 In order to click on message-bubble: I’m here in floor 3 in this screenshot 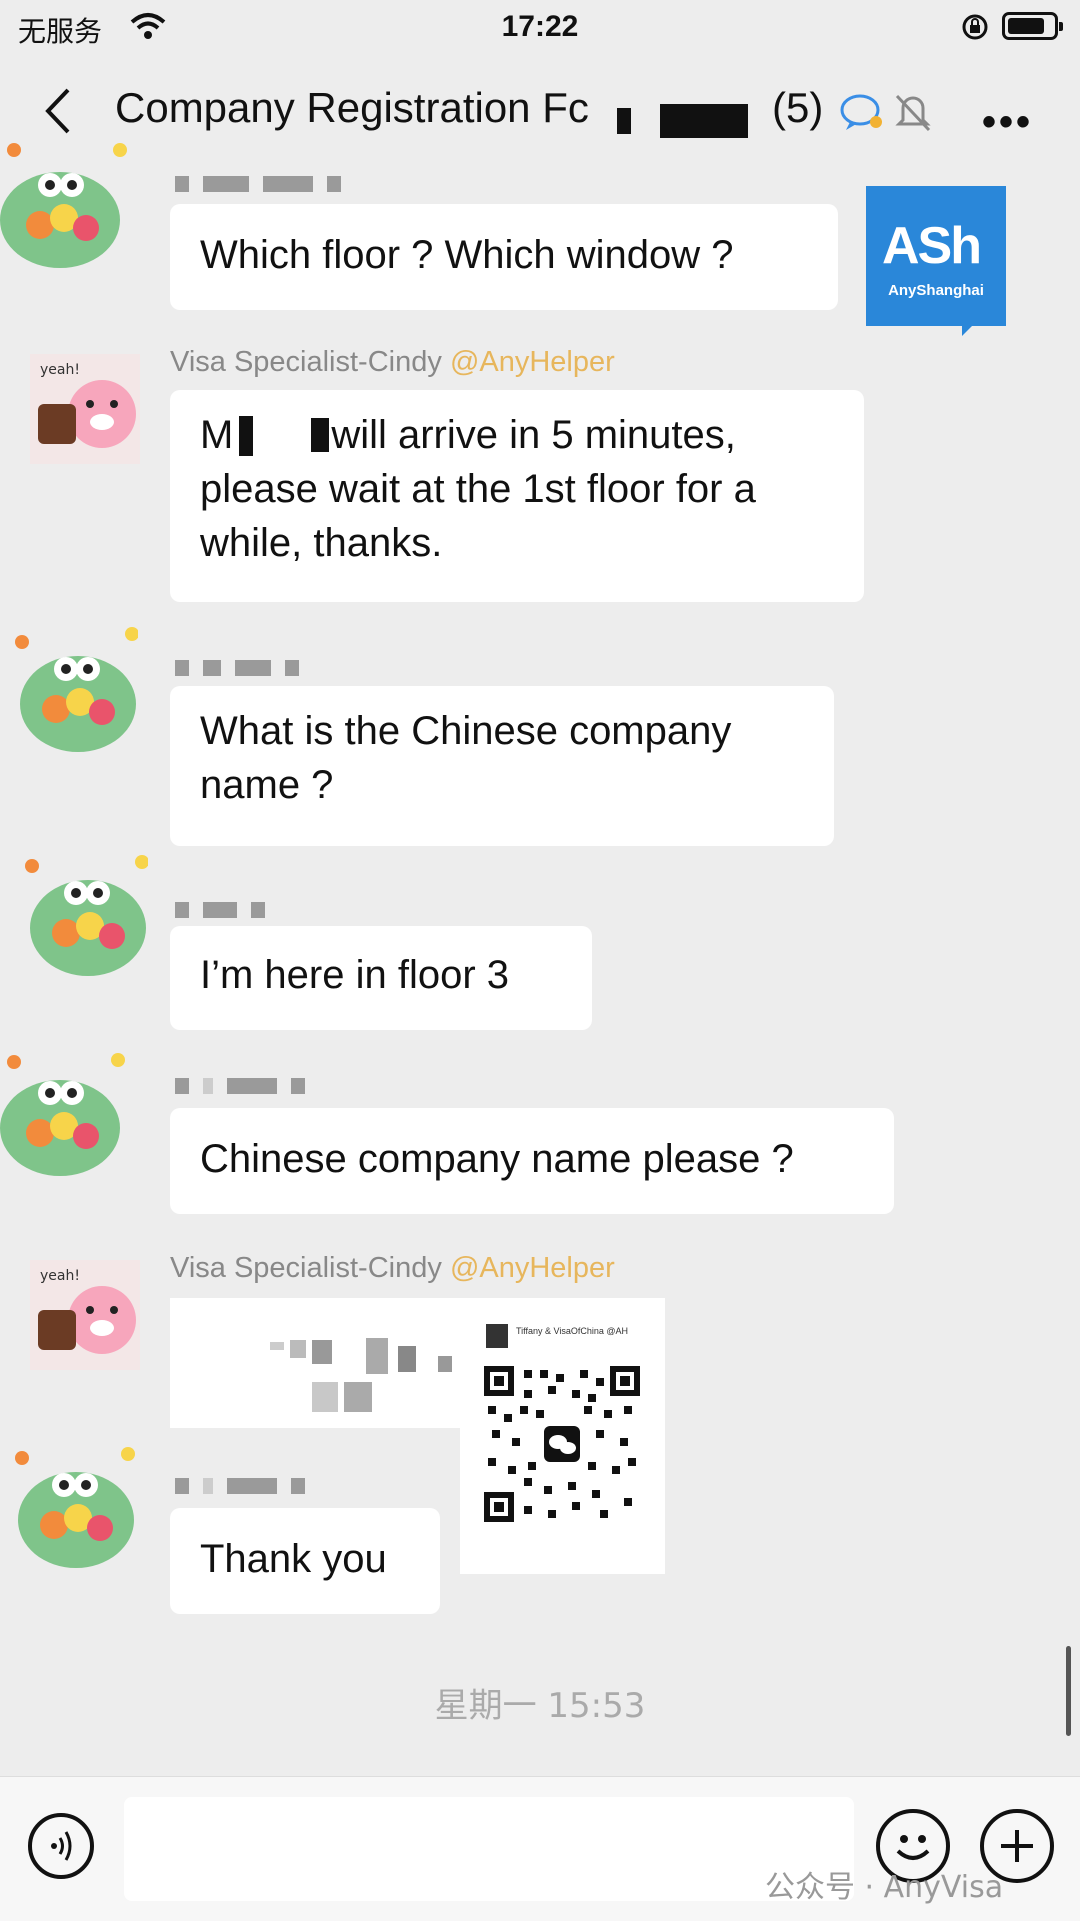, I will do `click(381, 978)`.